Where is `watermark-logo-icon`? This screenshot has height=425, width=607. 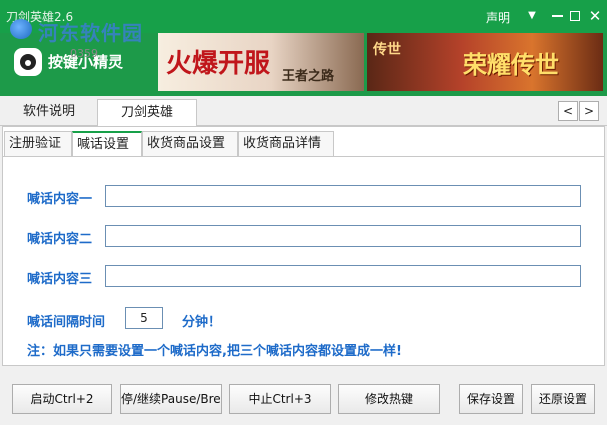
watermark-logo-icon is located at coordinates (21, 29).